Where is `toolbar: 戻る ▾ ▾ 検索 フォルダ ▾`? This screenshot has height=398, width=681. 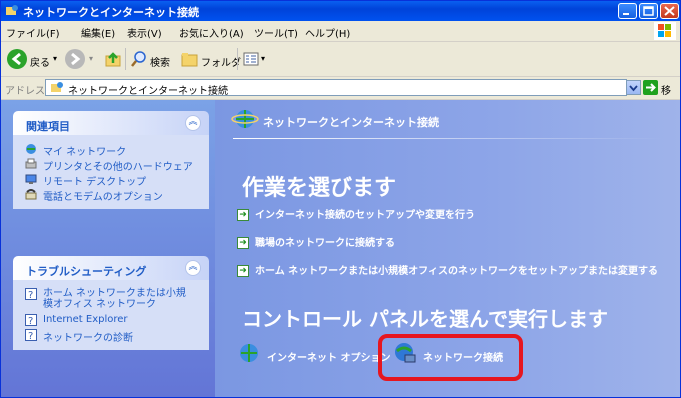
toolbar: 戻る ▾ ▾ 検索 フォルダ ▾ is located at coordinates (340, 59).